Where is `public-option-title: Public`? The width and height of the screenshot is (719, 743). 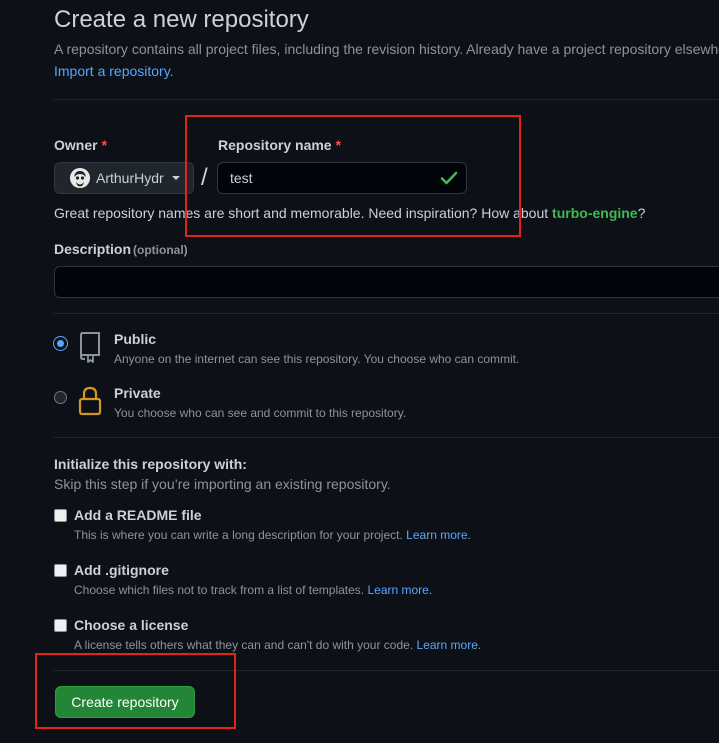
public-option-title: Public is located at coordinates (135, 339).